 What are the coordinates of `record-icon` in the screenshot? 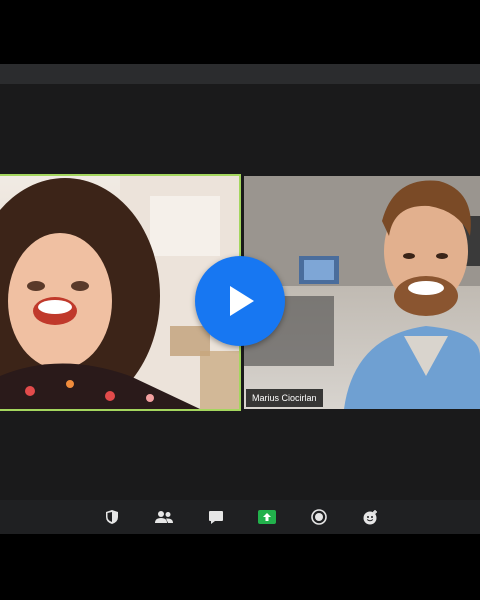 It's located at (319, 517).